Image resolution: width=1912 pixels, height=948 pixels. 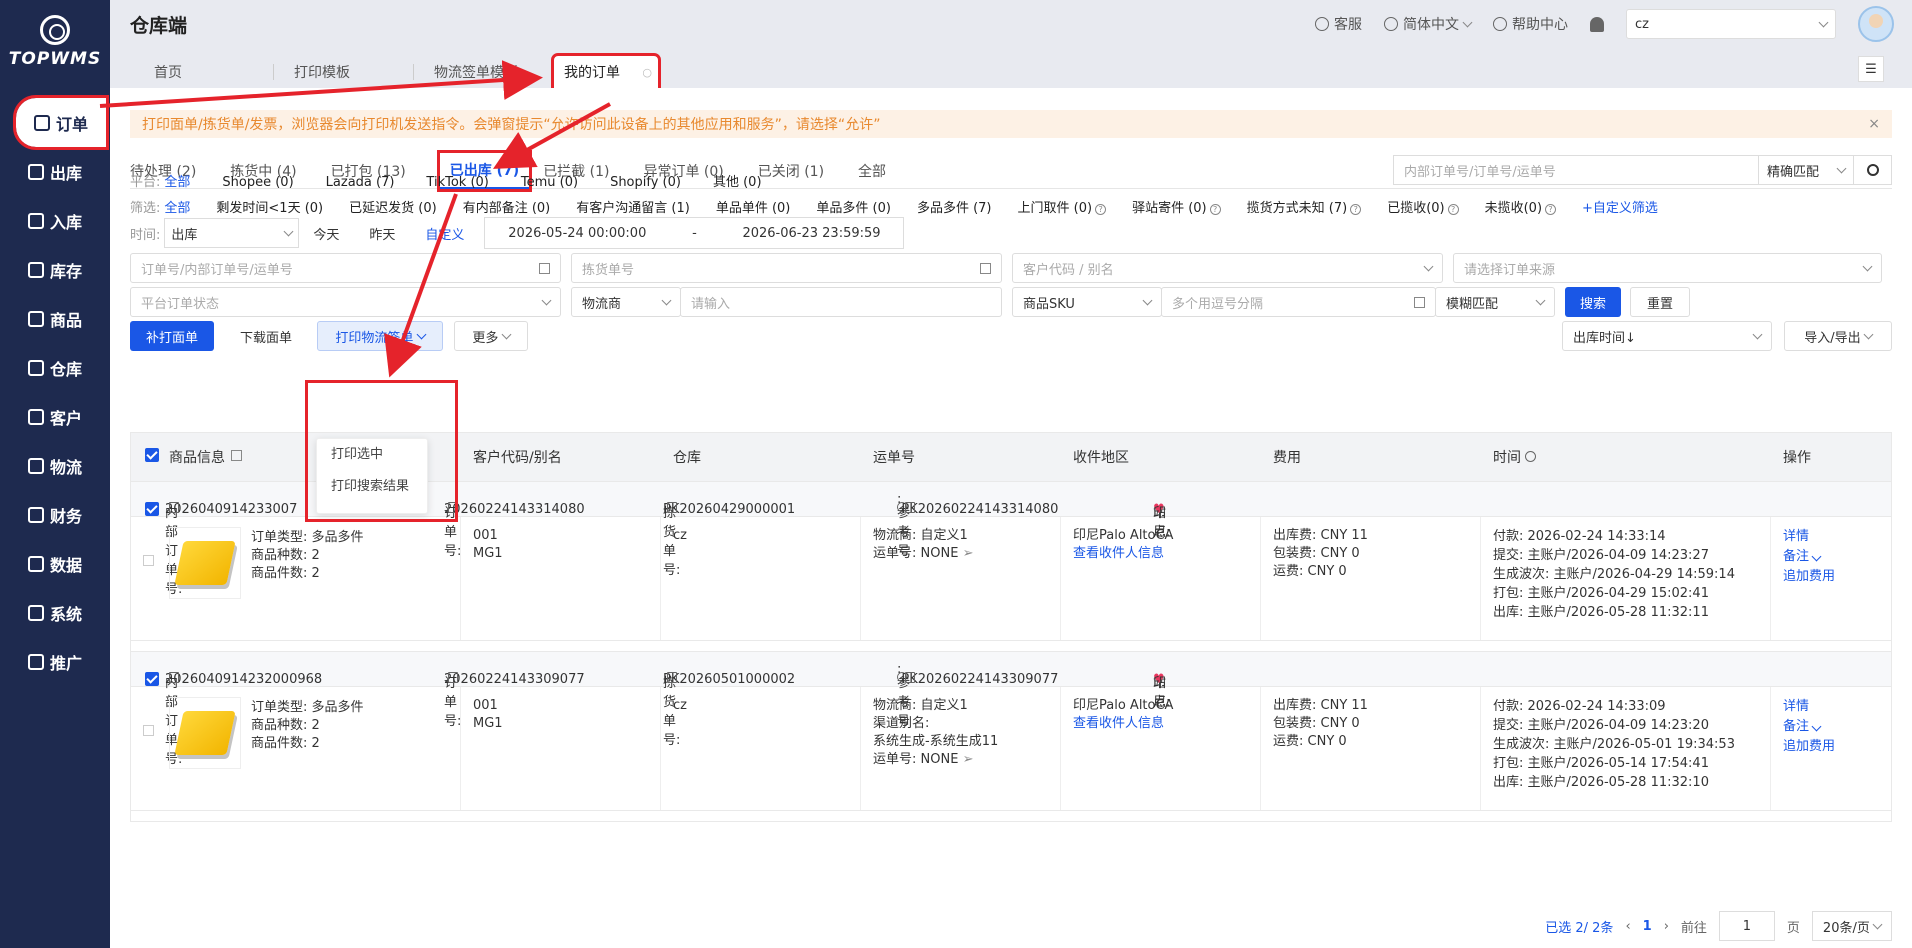 What do you see at coordinates (882, 171) in the screenshot?
I see `status-tab-7: 全部` at bounding box center [882, 171].